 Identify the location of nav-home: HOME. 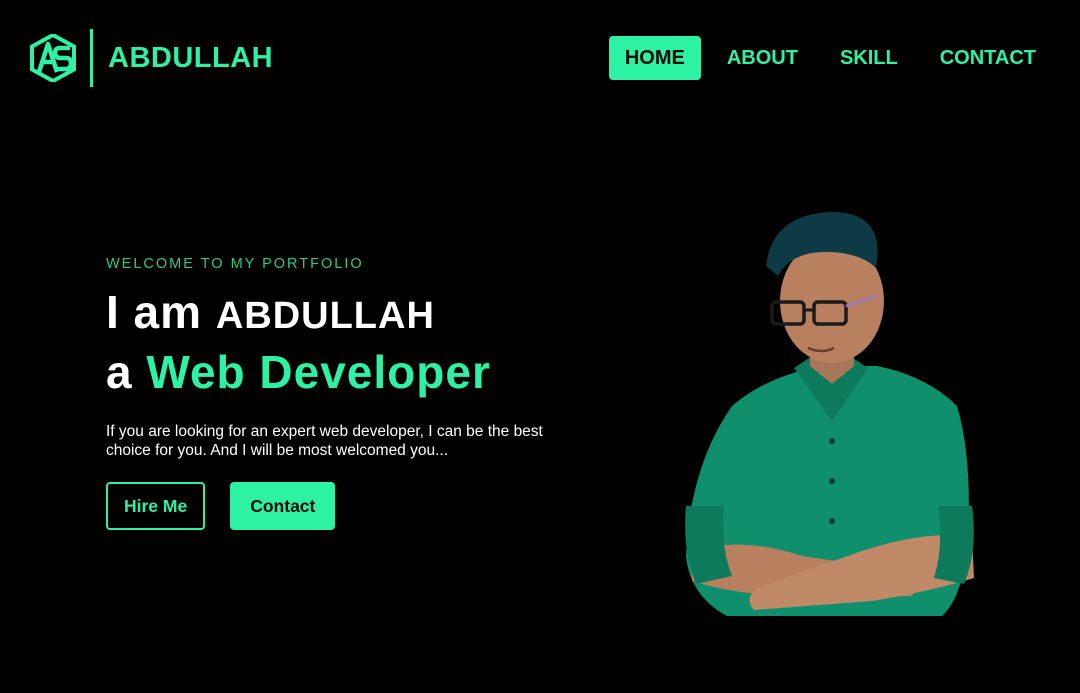
(654, 58).